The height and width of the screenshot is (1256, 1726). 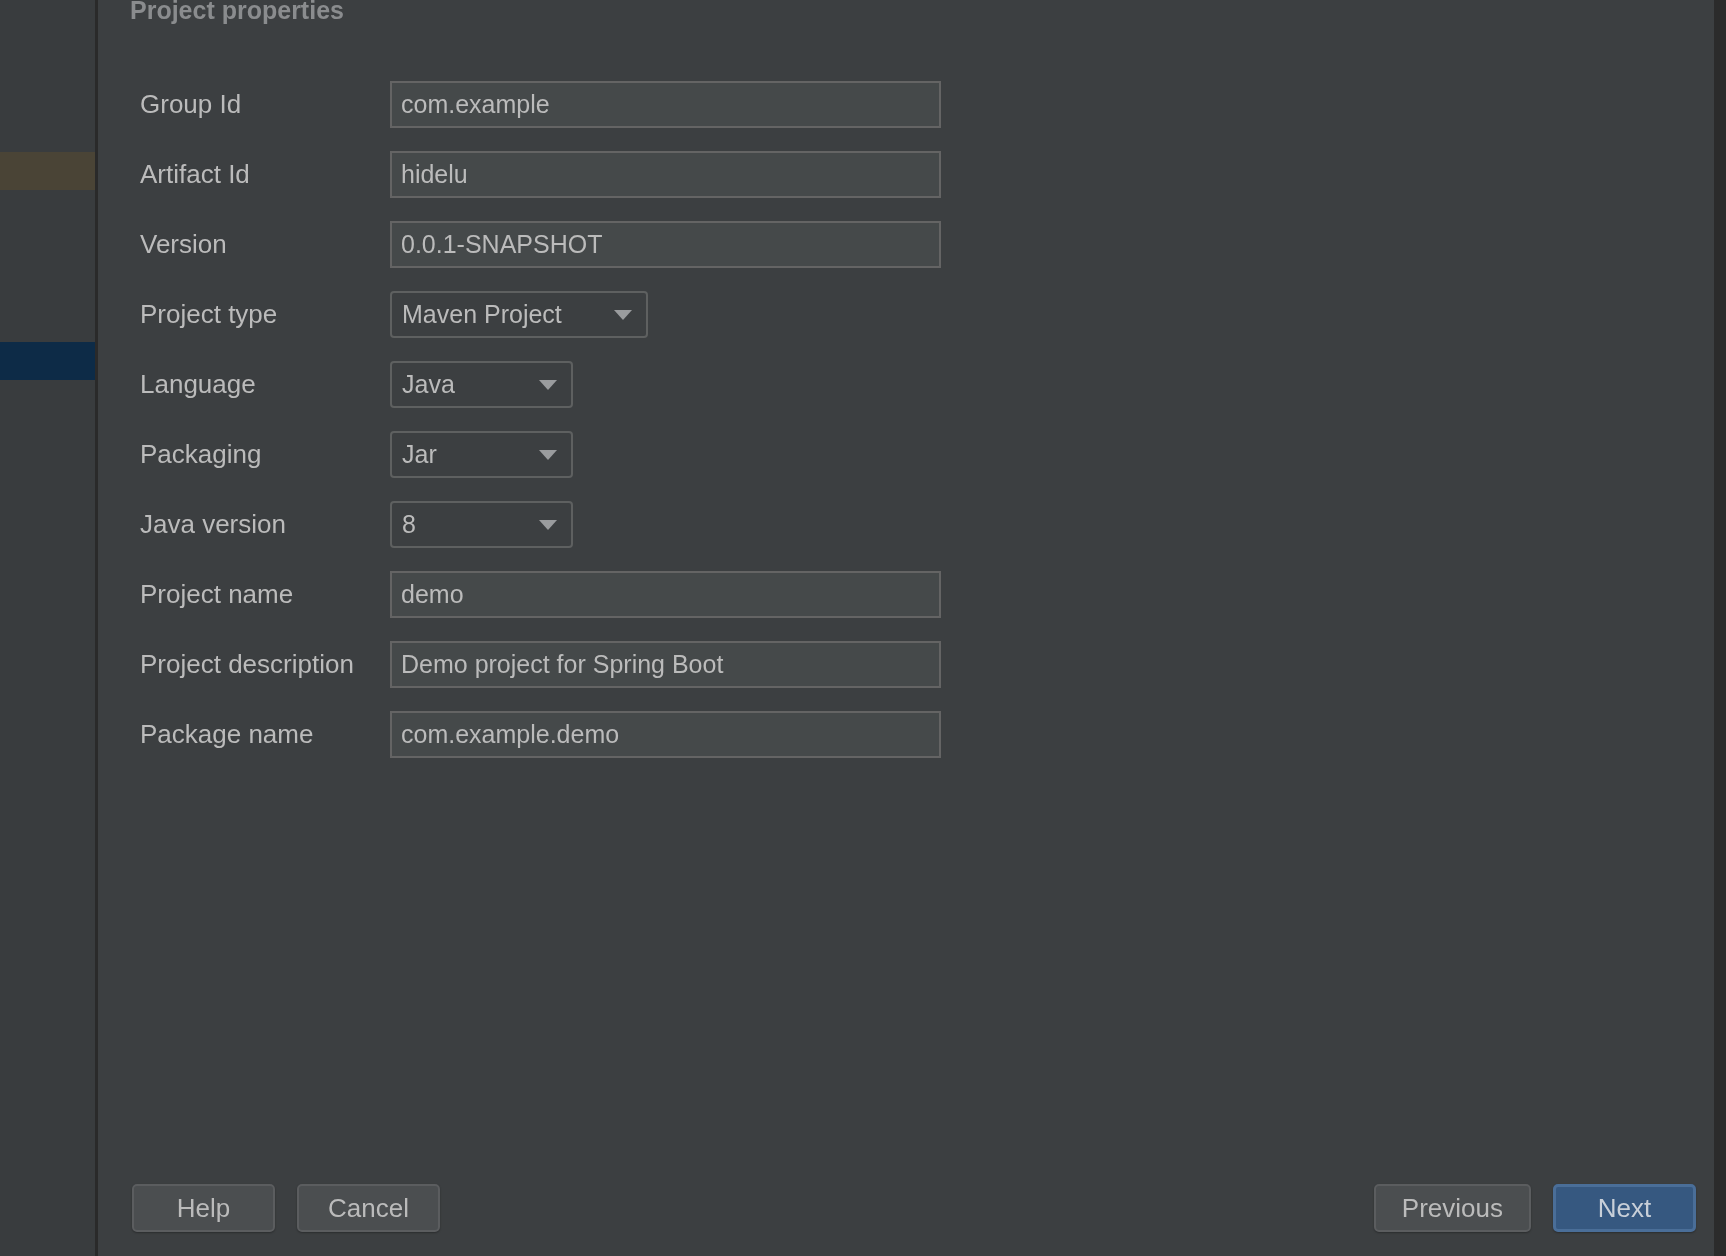 I want to click on dropdown: Jar, so click(x=481, y=454).